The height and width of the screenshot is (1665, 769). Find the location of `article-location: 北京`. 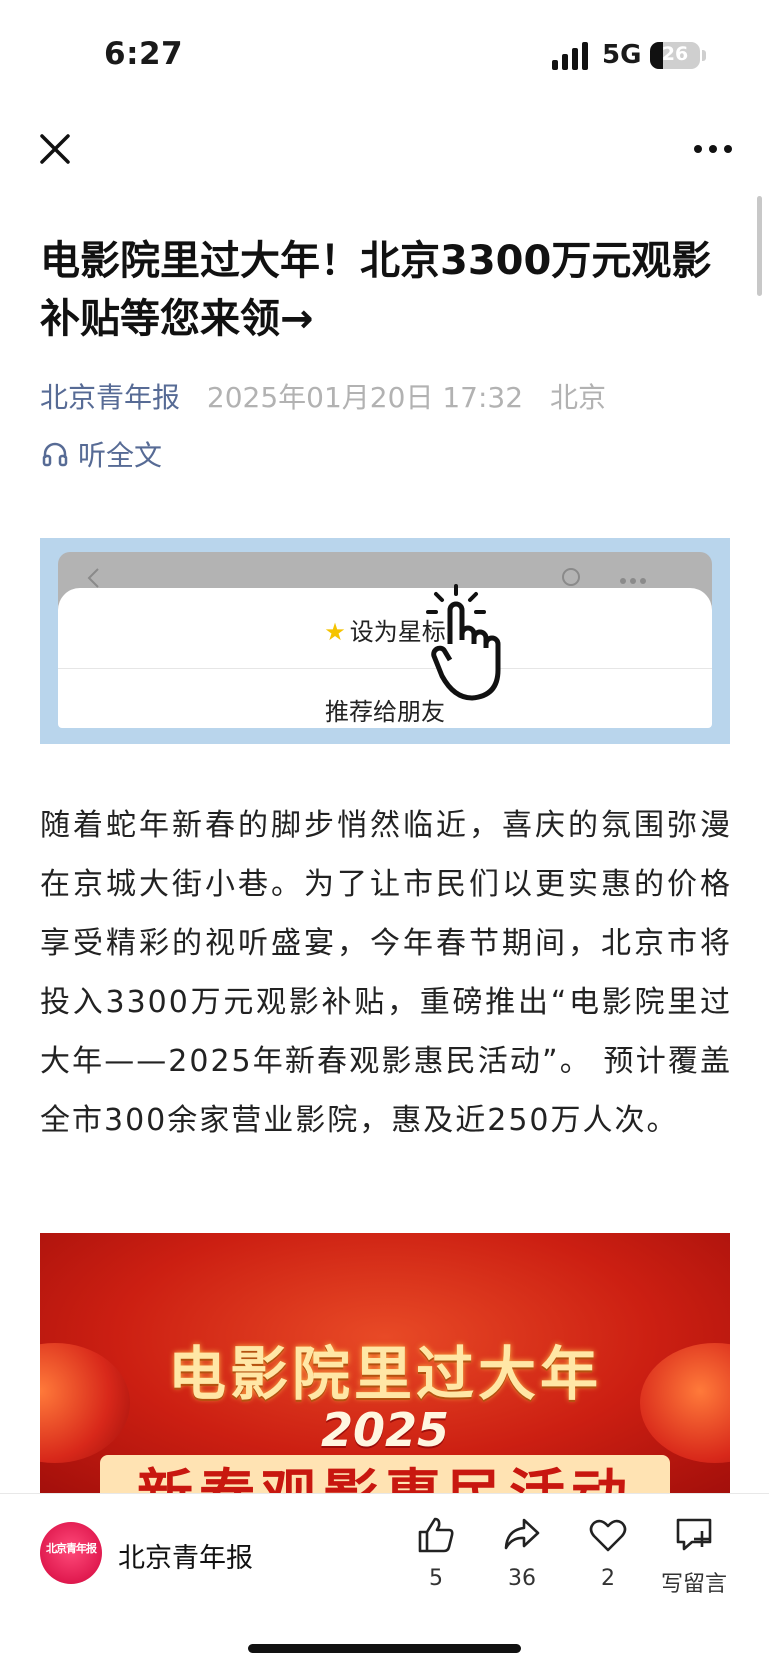

article-location: 北京 is located at coordinates (577, 397).